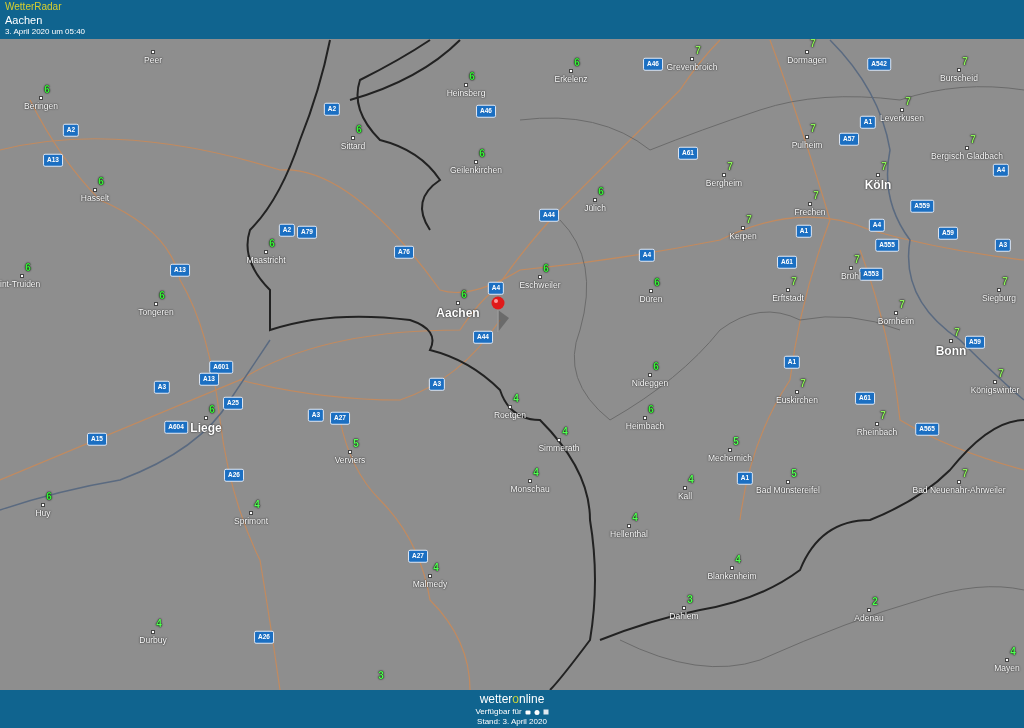 The width and height of the screenshot is (1024, 728). I want to click on town-label: Nideggen, so click(650, 383).